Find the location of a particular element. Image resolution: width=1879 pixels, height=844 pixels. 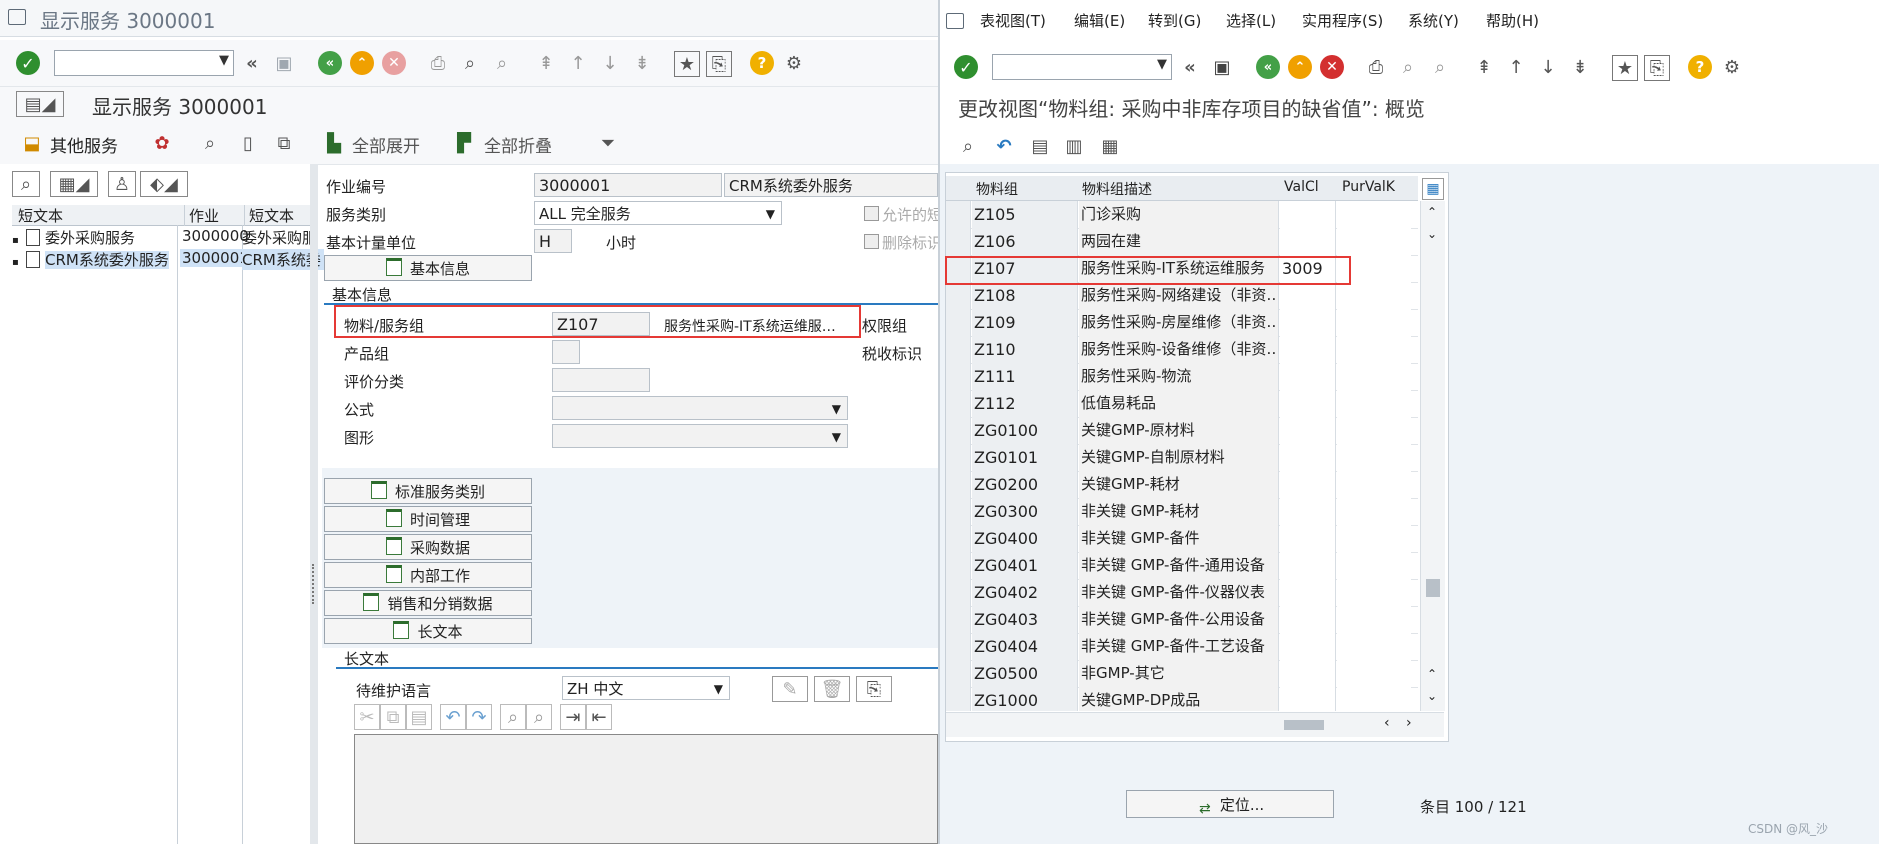

scroll-right-icon: › is located at coordinates (1409, 723).